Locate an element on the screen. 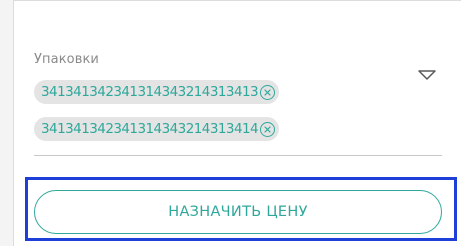 The image size is (461, 246). field-underline is located at coordinates (238, 155).